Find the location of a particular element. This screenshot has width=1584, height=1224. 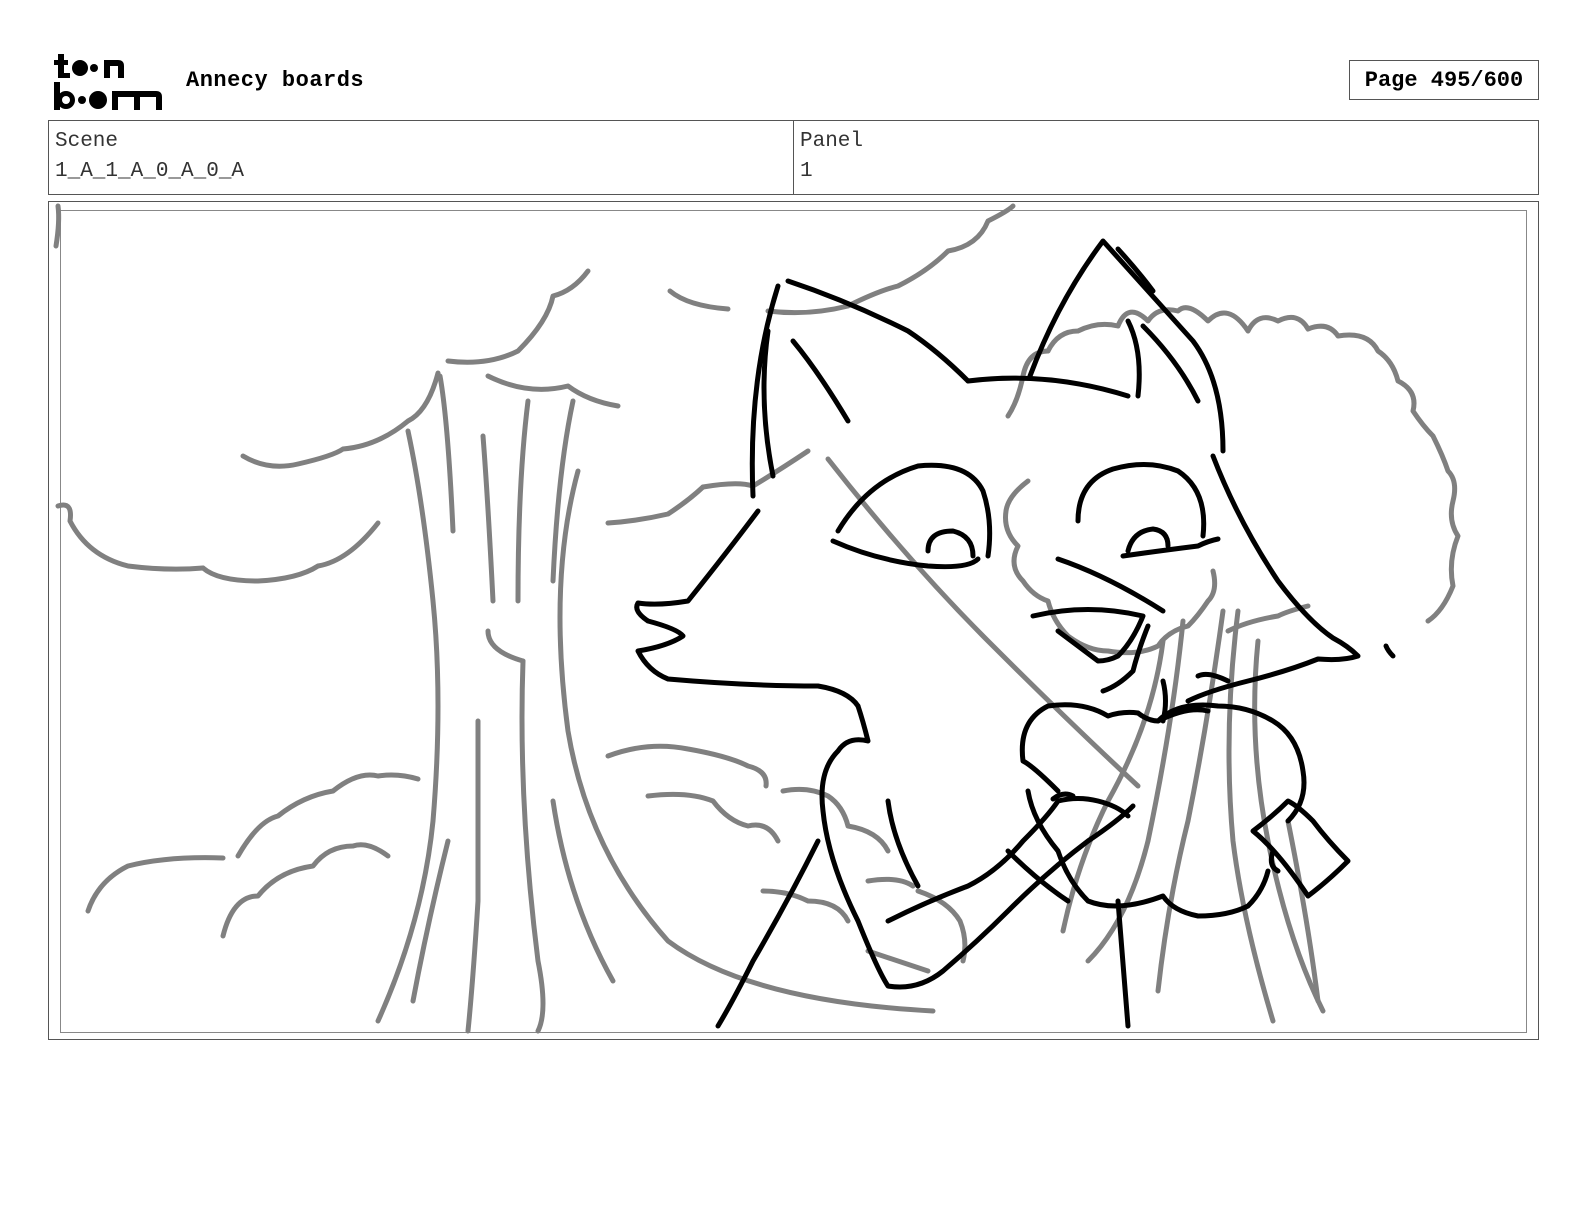

scene-panel-info-table: Scene 1_A_1_A_0_A_0_A Panel 1 is located at coordinates (793, 157).